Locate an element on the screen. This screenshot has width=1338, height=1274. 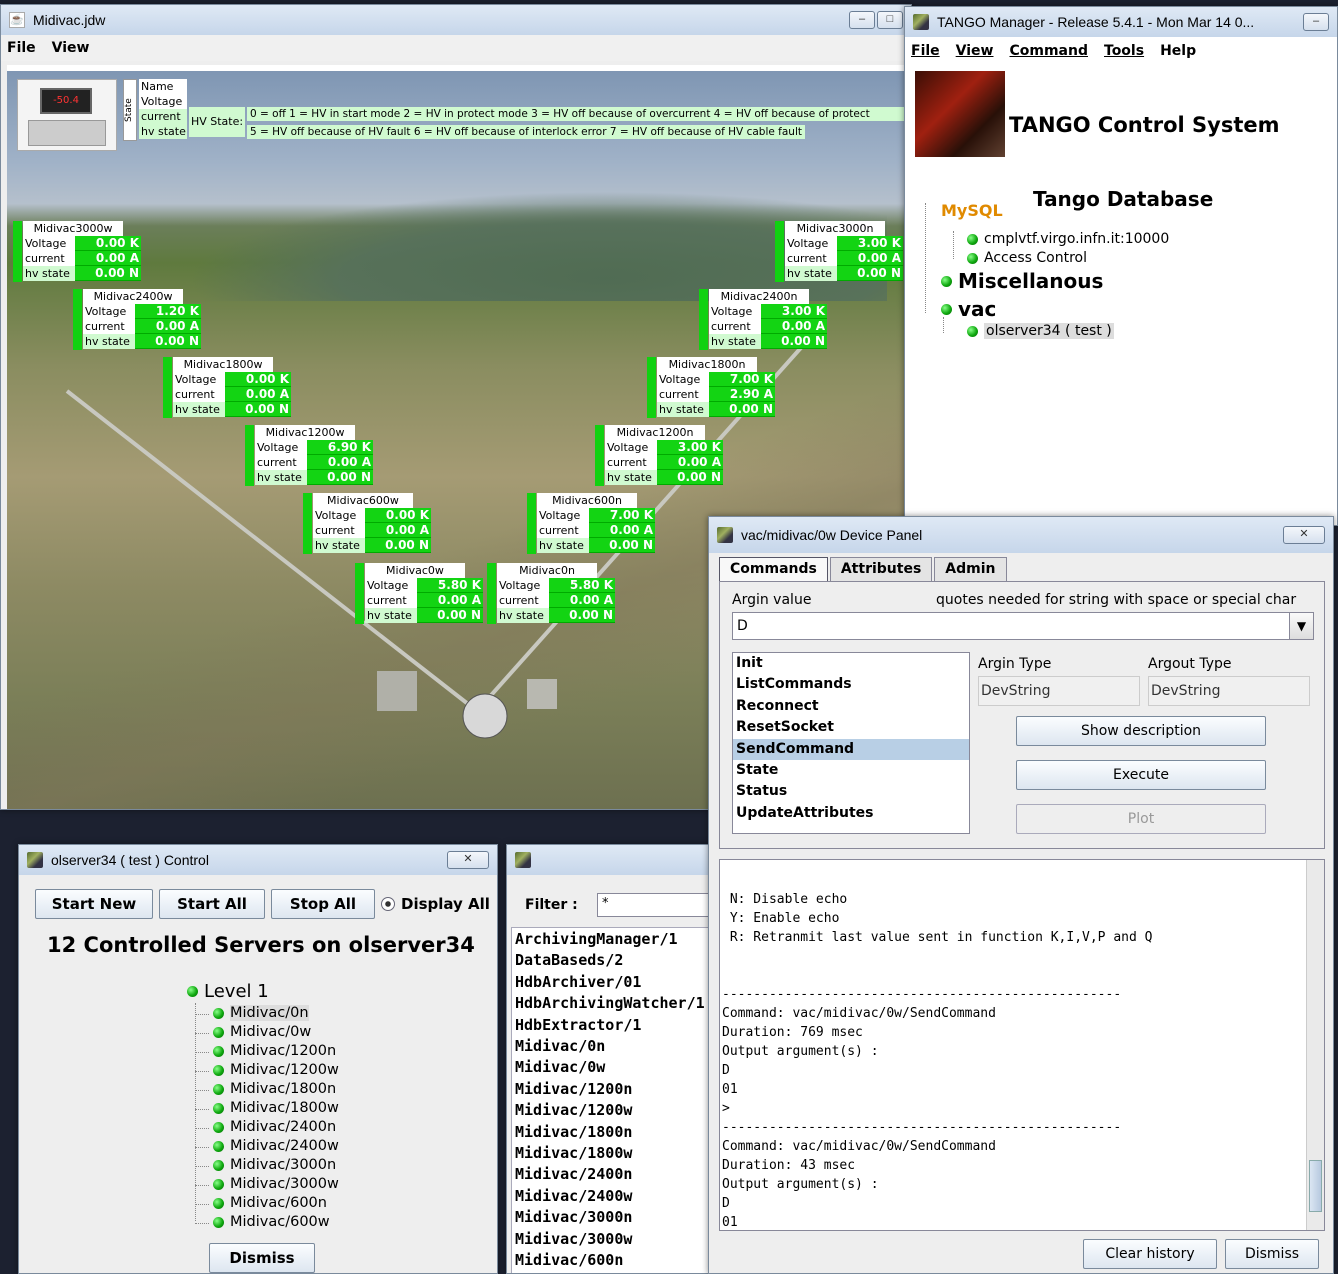
server-list-item: Midivac/2400n is located at coordinates (610, 1174).